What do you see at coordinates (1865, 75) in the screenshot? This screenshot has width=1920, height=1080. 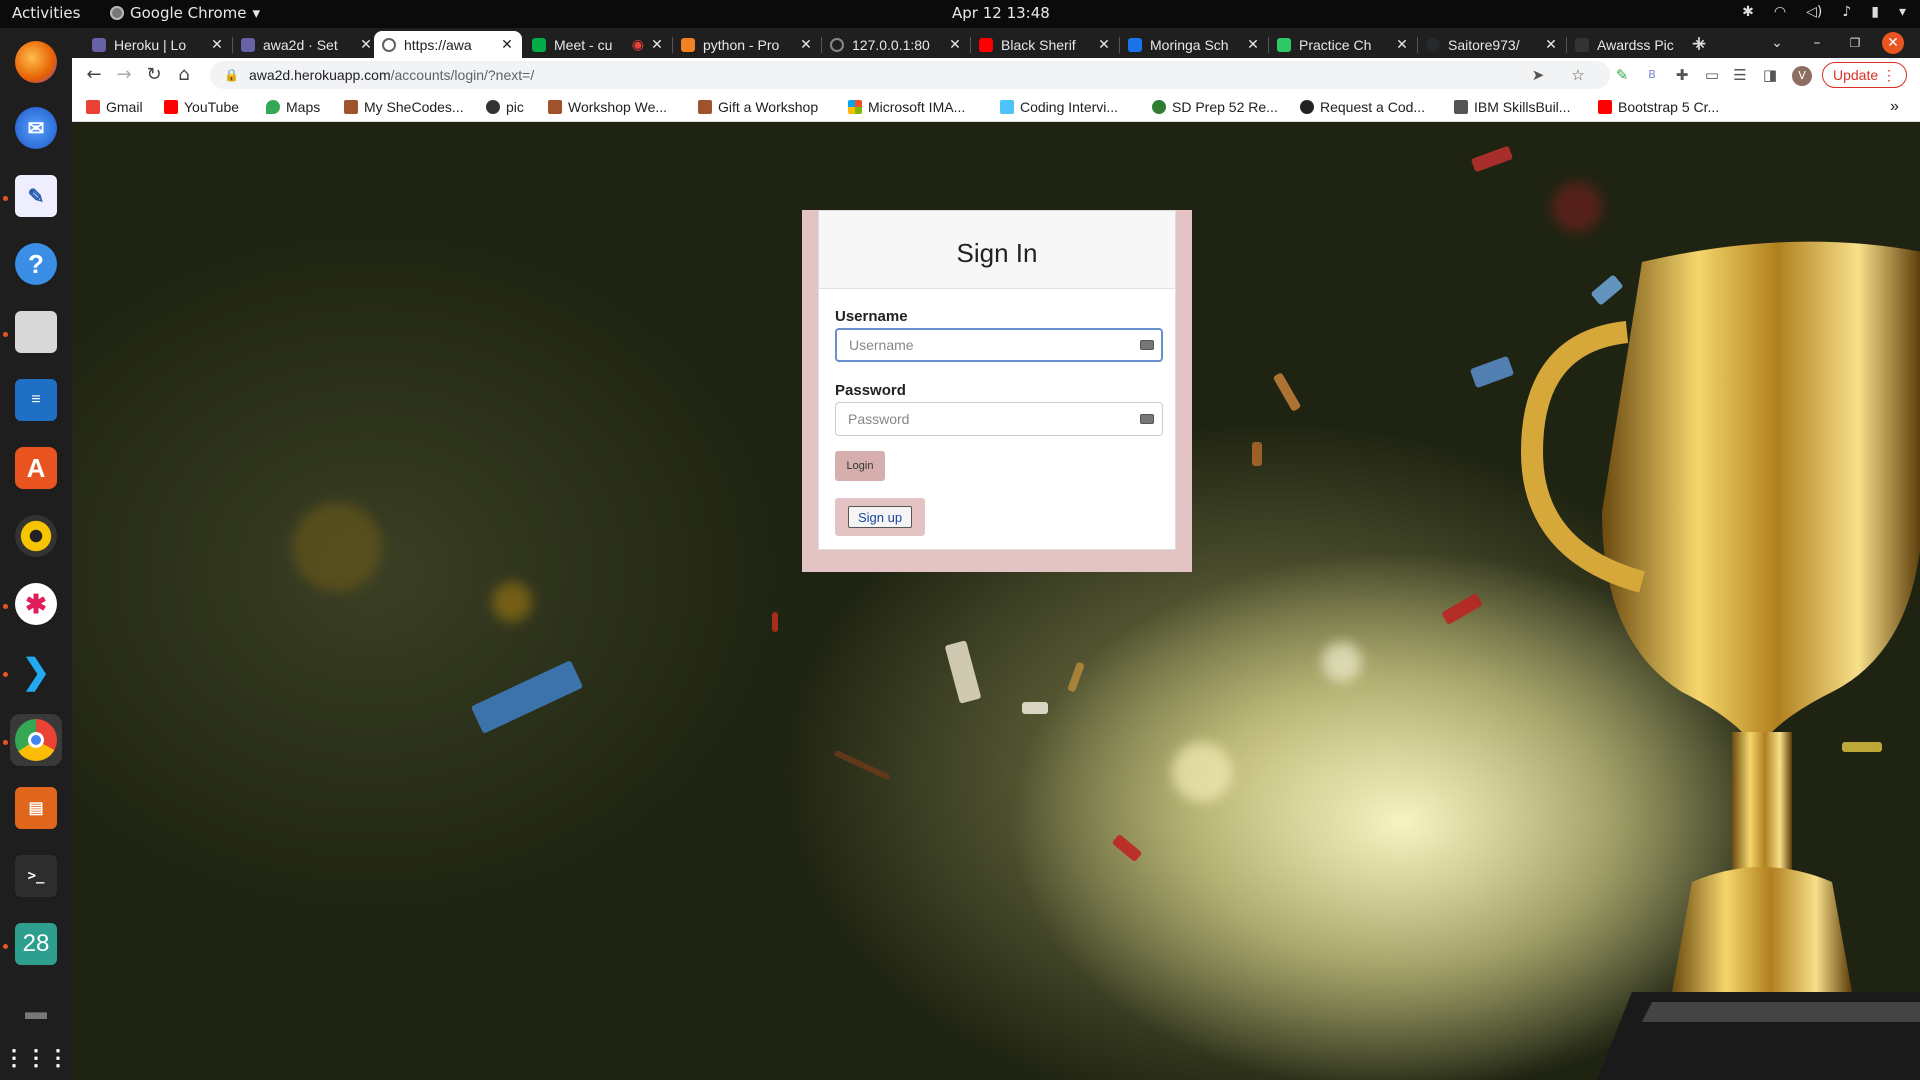 I see `update-button: Update ⋮` at bounding box center [1865, 75].